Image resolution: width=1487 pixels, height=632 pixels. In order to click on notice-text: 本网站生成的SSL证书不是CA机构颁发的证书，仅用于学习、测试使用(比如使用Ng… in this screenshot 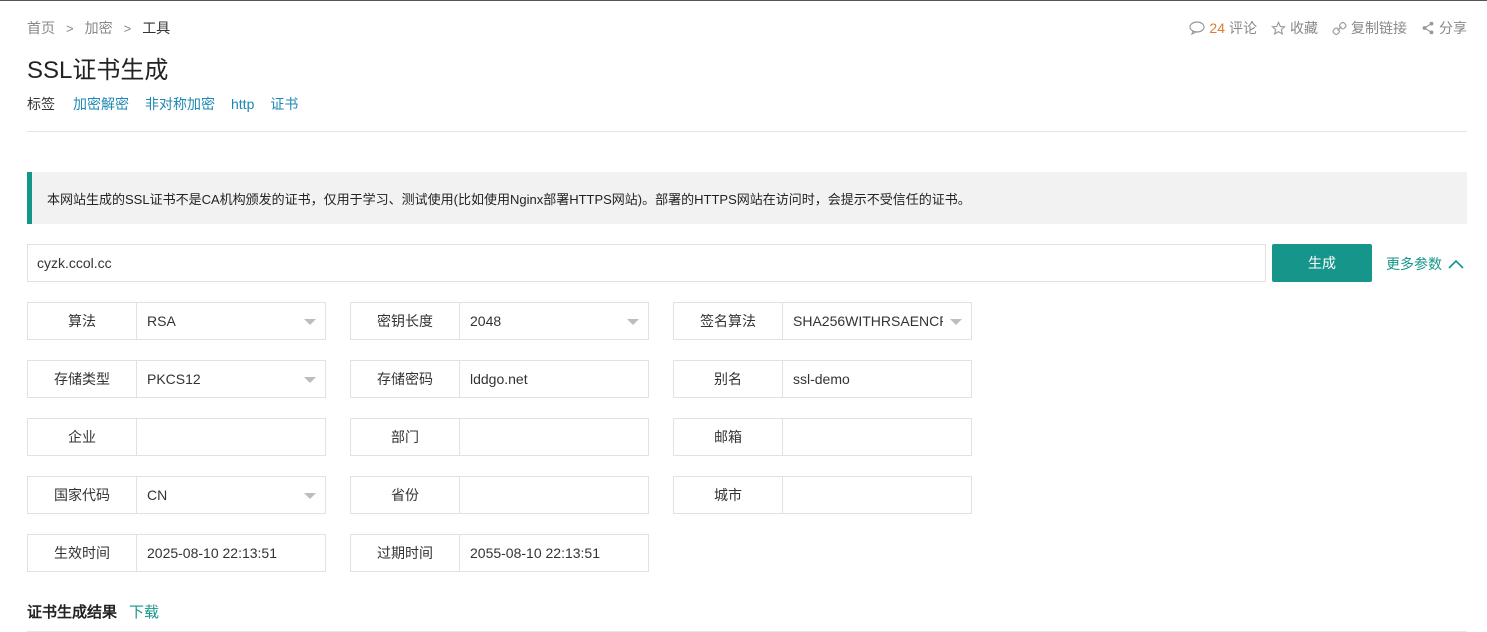, I will do `click(509, 199)`.